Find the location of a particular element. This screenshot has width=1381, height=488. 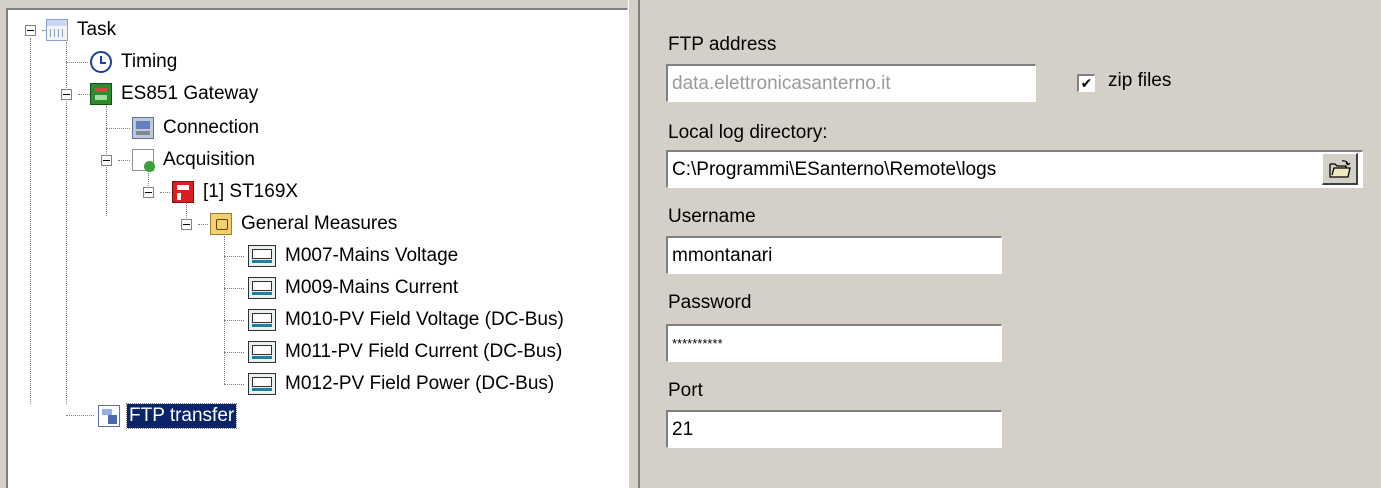

tree-node-connection: Connection is located at coordinates (196, 128).